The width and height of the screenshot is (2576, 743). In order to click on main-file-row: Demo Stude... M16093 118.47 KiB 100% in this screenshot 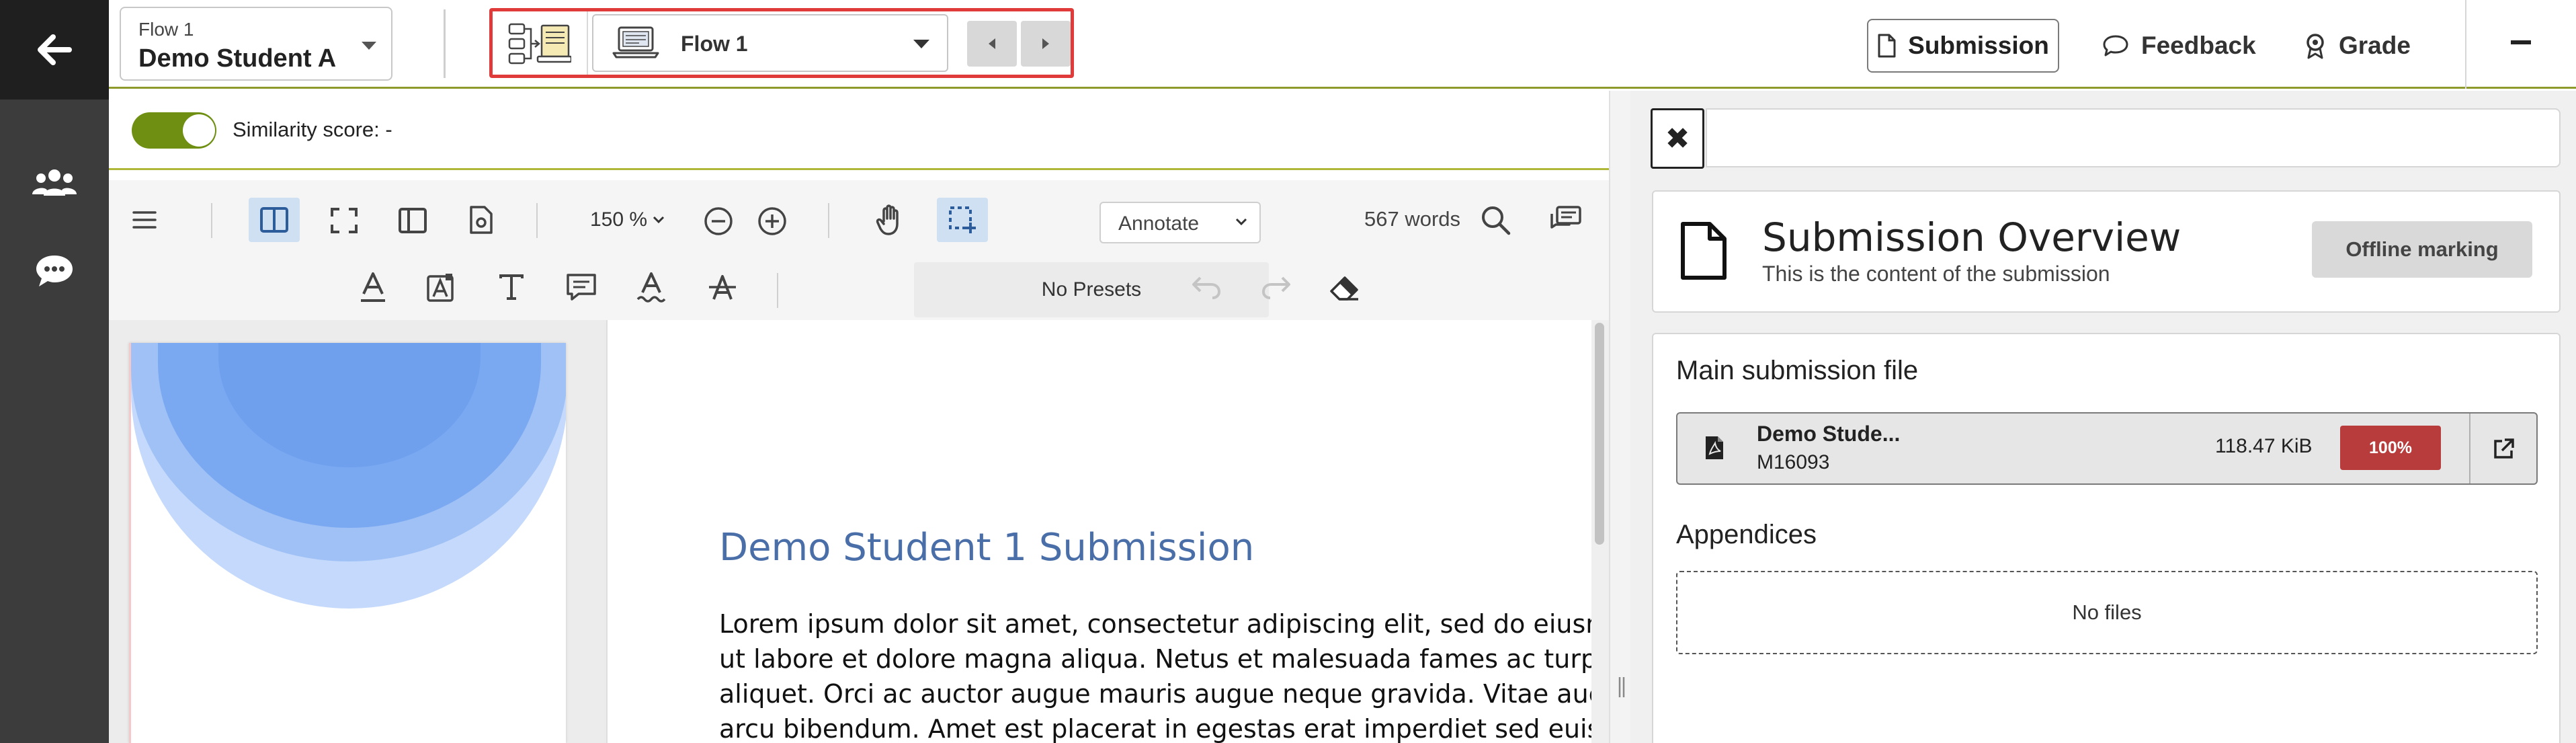, I will do `click(2107, 448)`.